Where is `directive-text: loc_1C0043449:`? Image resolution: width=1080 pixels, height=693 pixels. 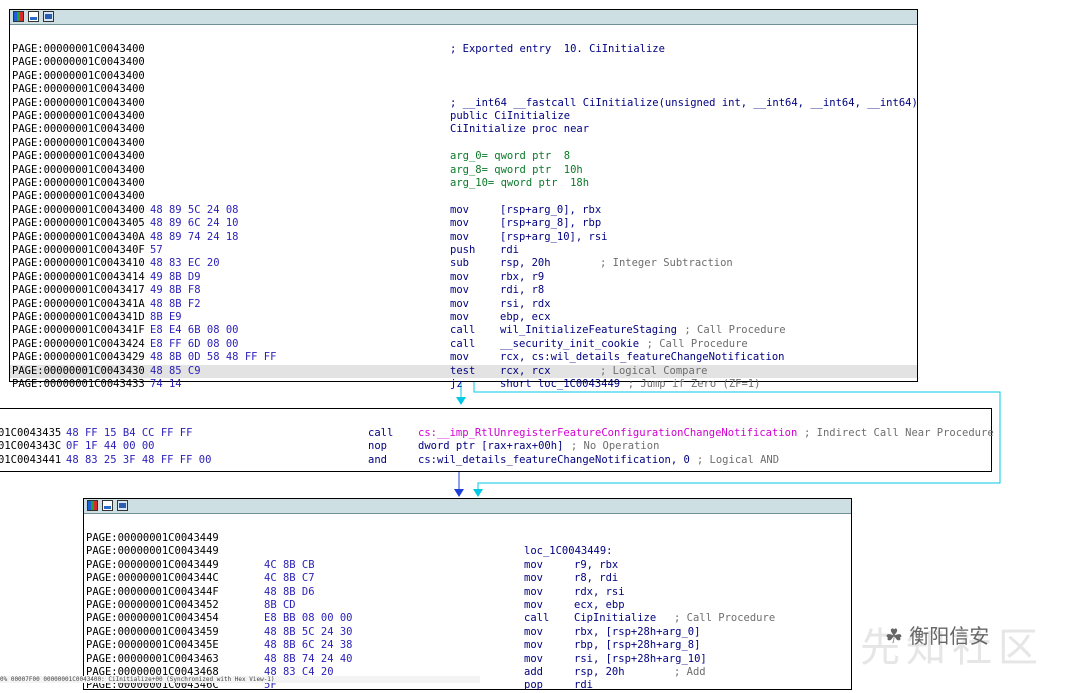
directive-text: loc_1C0043449: is located at coordinates (568, 551).